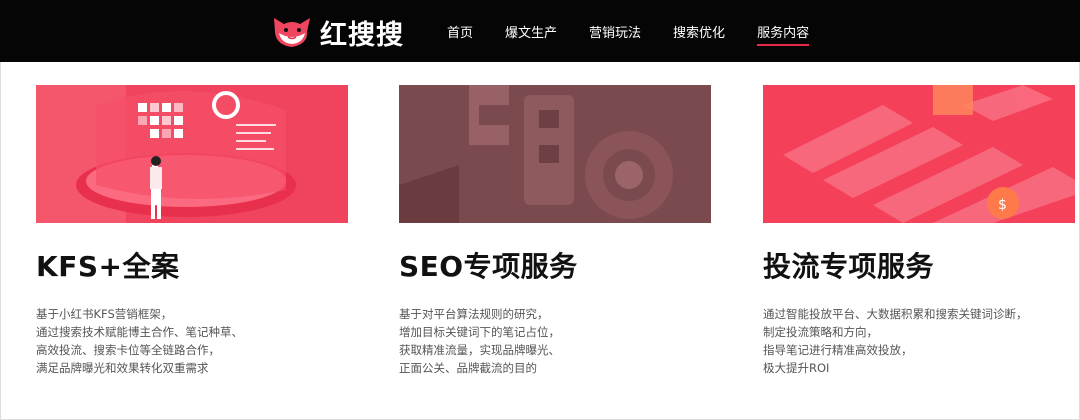  What do you see at coordinates (479, 332) in the screenshot?
I see `desc-line: 增加目标关键词下的笔记占位，` at bounding box center [479, 332].